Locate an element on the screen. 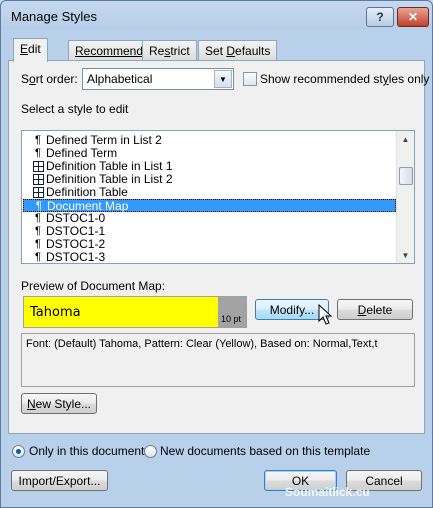 Image resolution: width=433 pixels, height=508 pixels. close-button: ✕ is located at coordinates (413, 17).